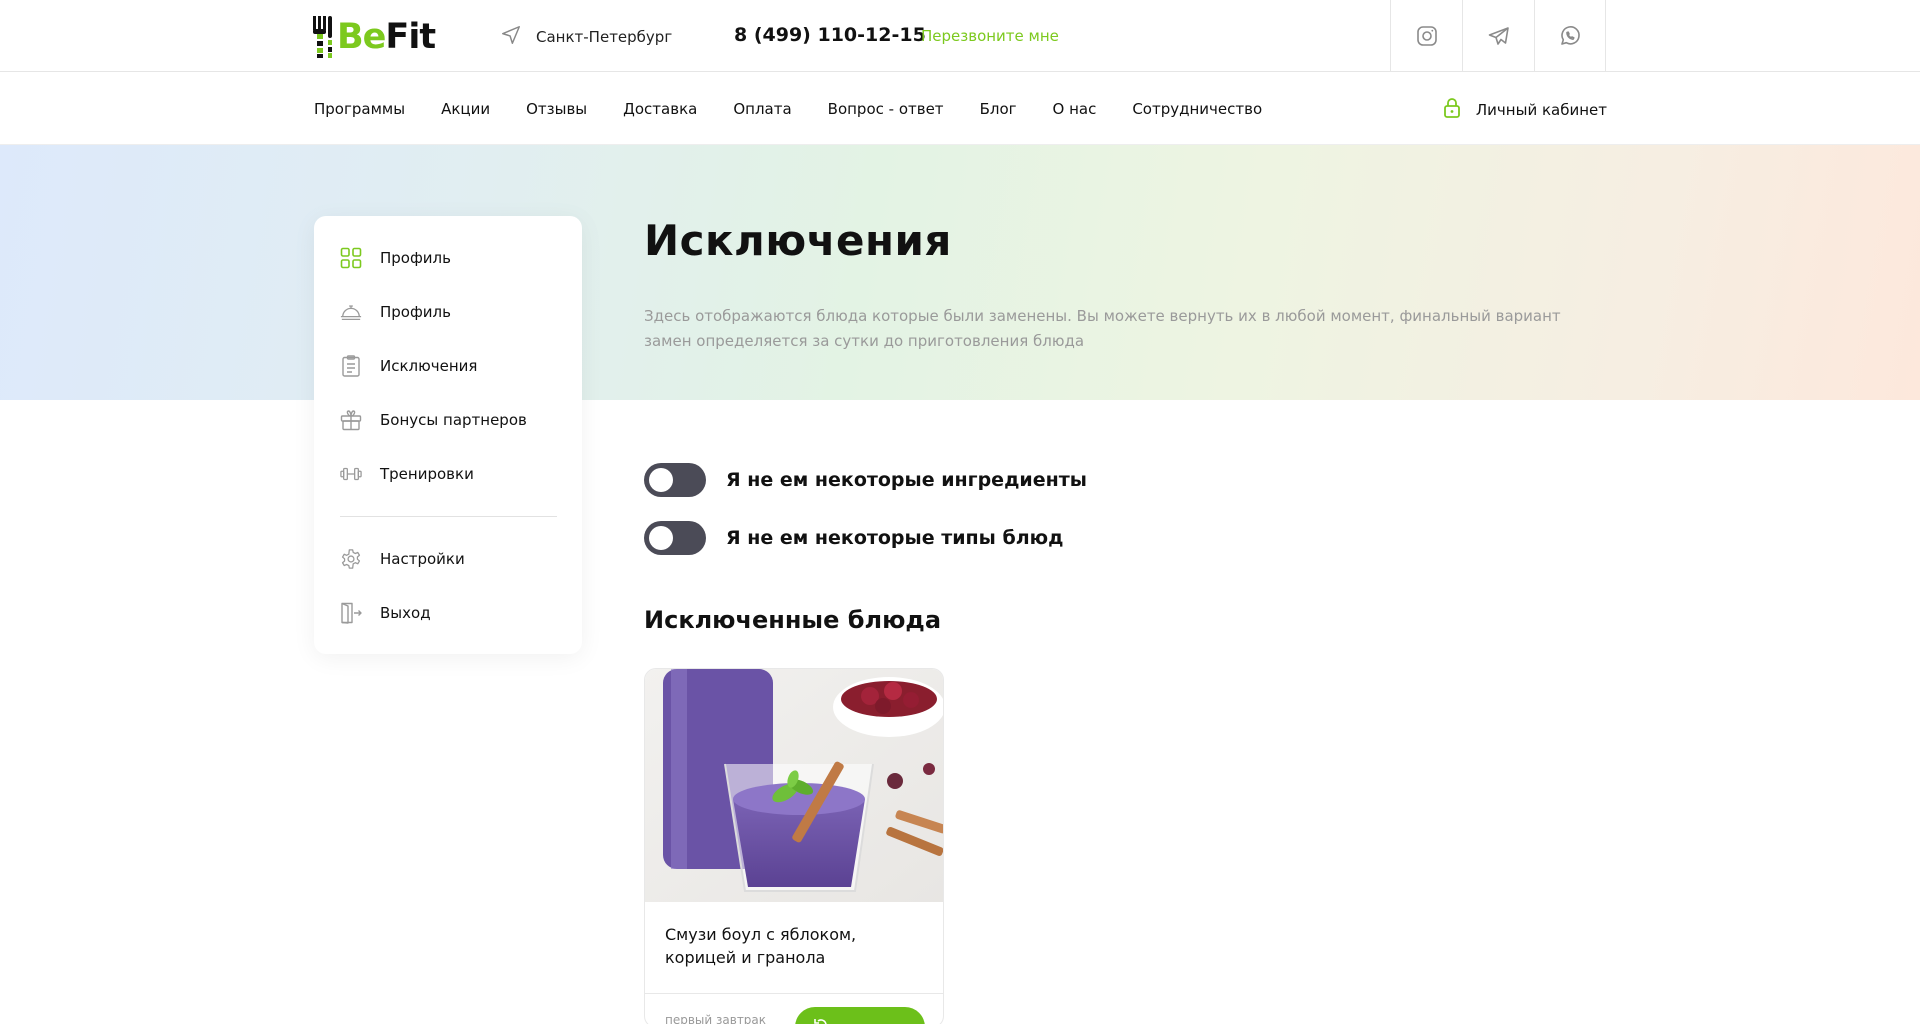  Describe the element at coordinates (429, 366) in the screenshot. I see `sidebar-item-label: Исключения` at that location.